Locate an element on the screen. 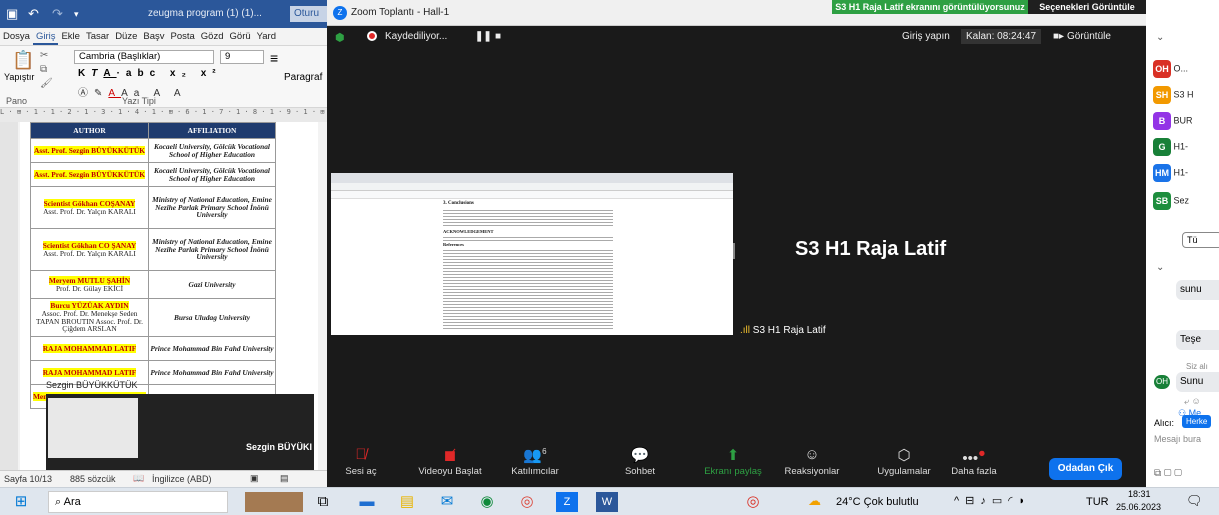  chrome-app-icon: ◎ is located at coordinates (753, 502).